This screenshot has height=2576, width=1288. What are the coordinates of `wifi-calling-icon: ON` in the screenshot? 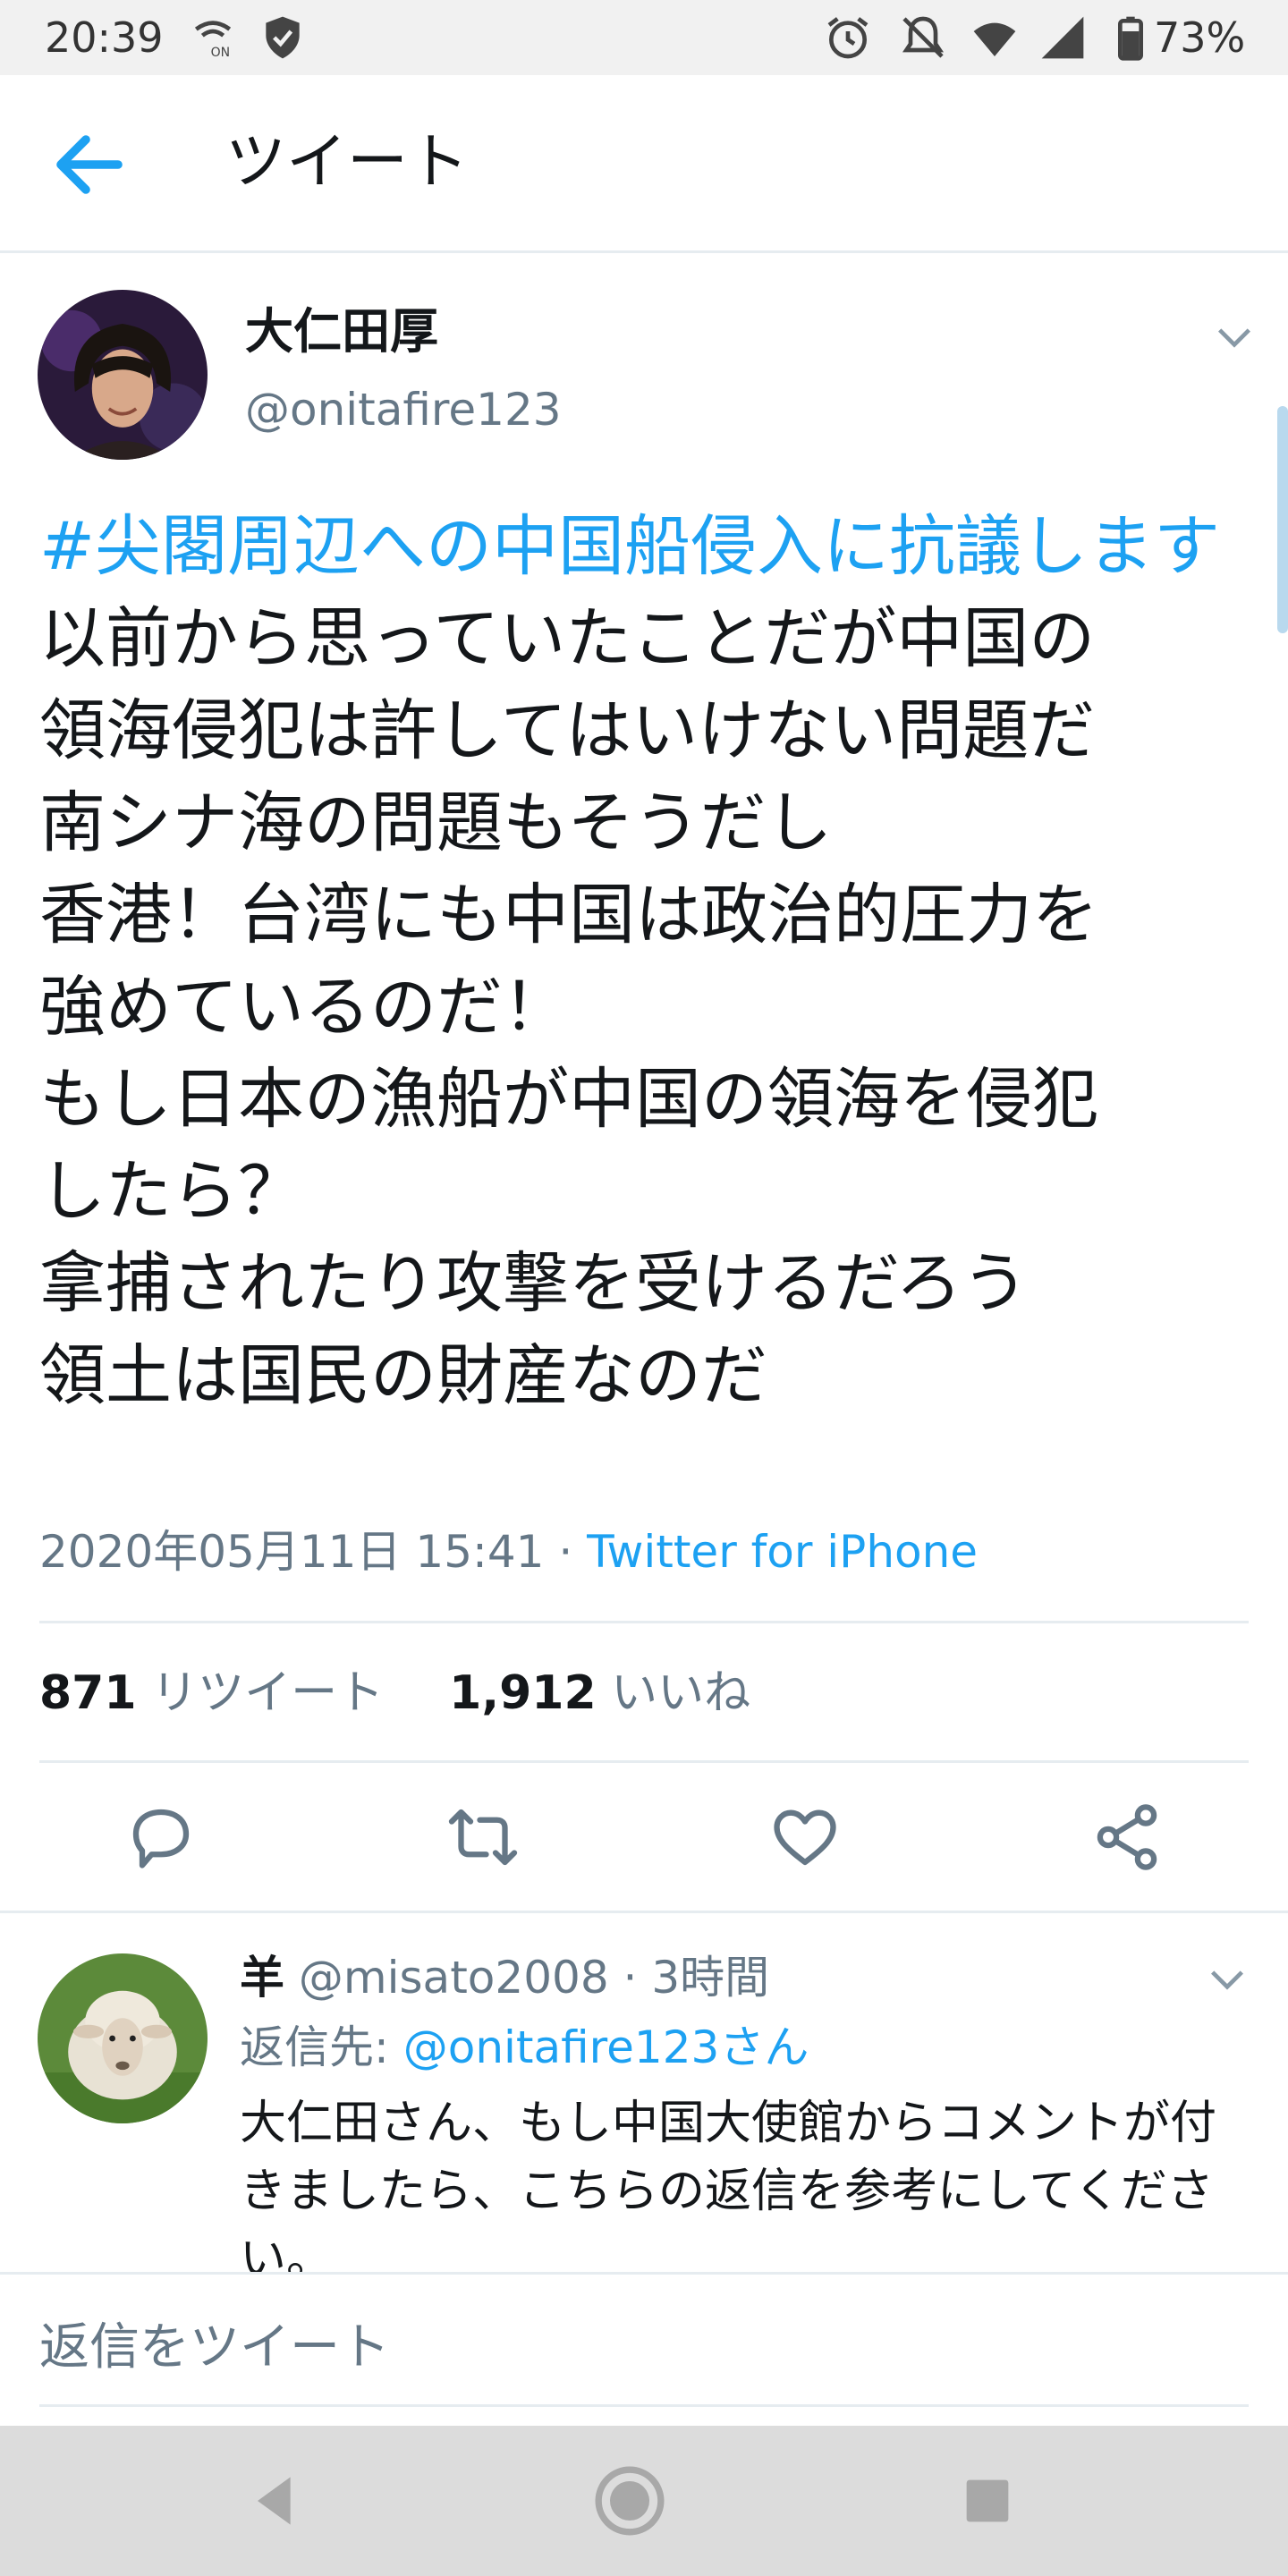 It's located at (213, 40).